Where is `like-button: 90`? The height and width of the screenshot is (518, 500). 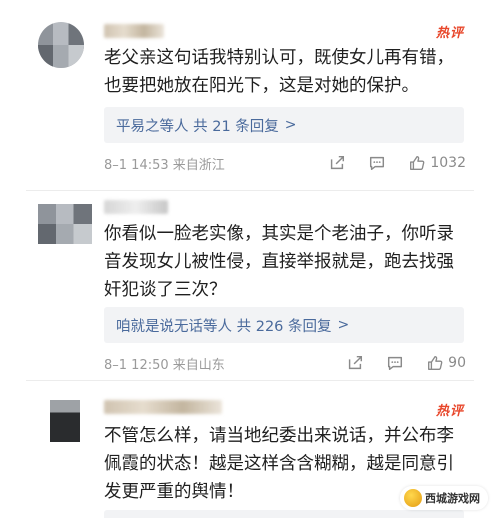 like-button: 90 is located at coordinates (446, 363).